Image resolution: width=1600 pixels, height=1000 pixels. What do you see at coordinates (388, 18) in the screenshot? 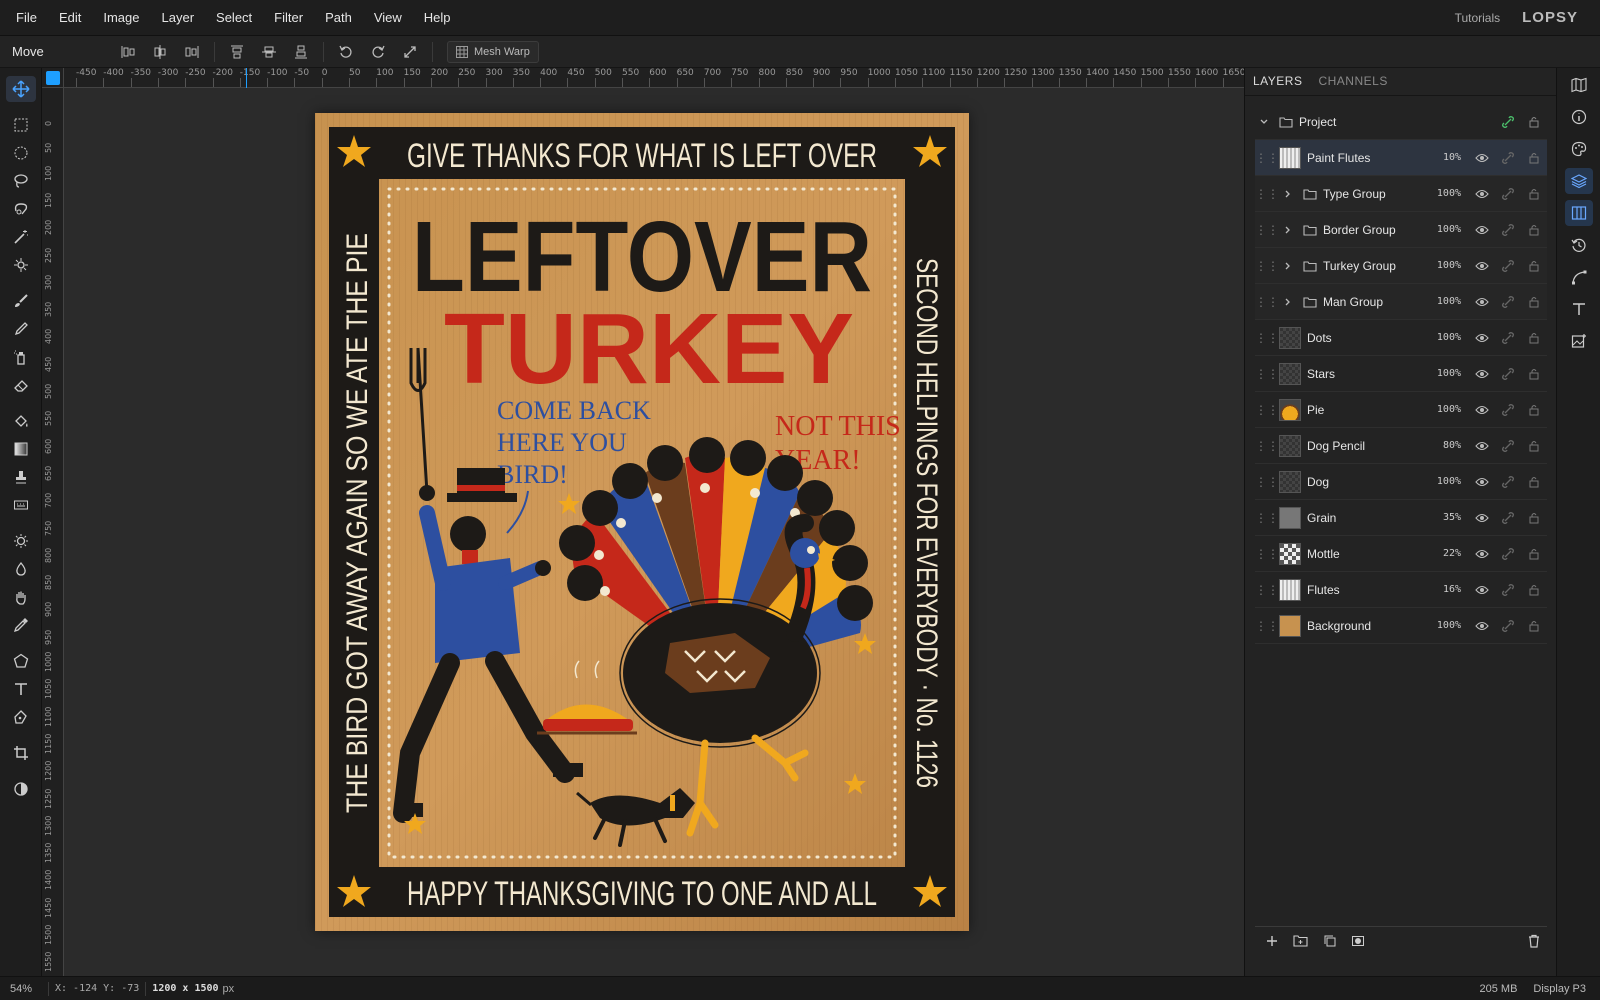
I see `menu-item-view: View` at bounding box center [388, 18].